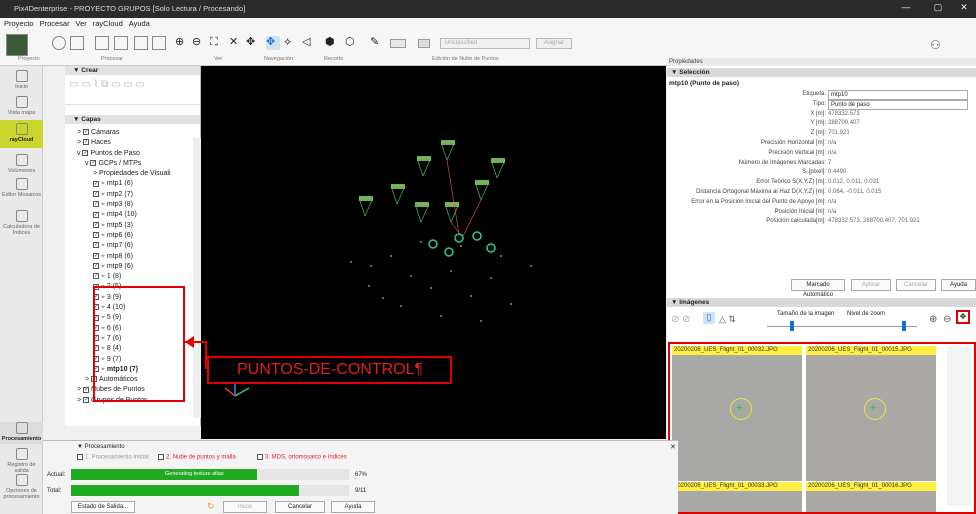  I want to click on layer-item: ✓ ⌖ 1 (8), so click(132, 277).